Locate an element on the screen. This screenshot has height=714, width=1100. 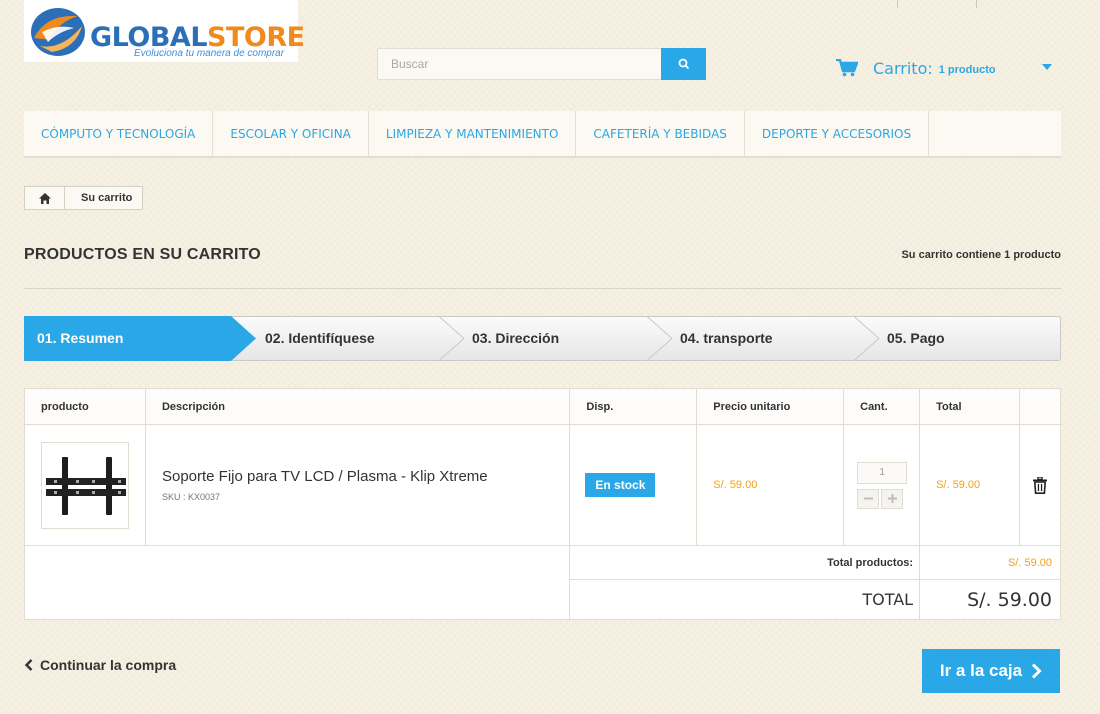
chevron-left-icon is located at coordinates (28, 665).